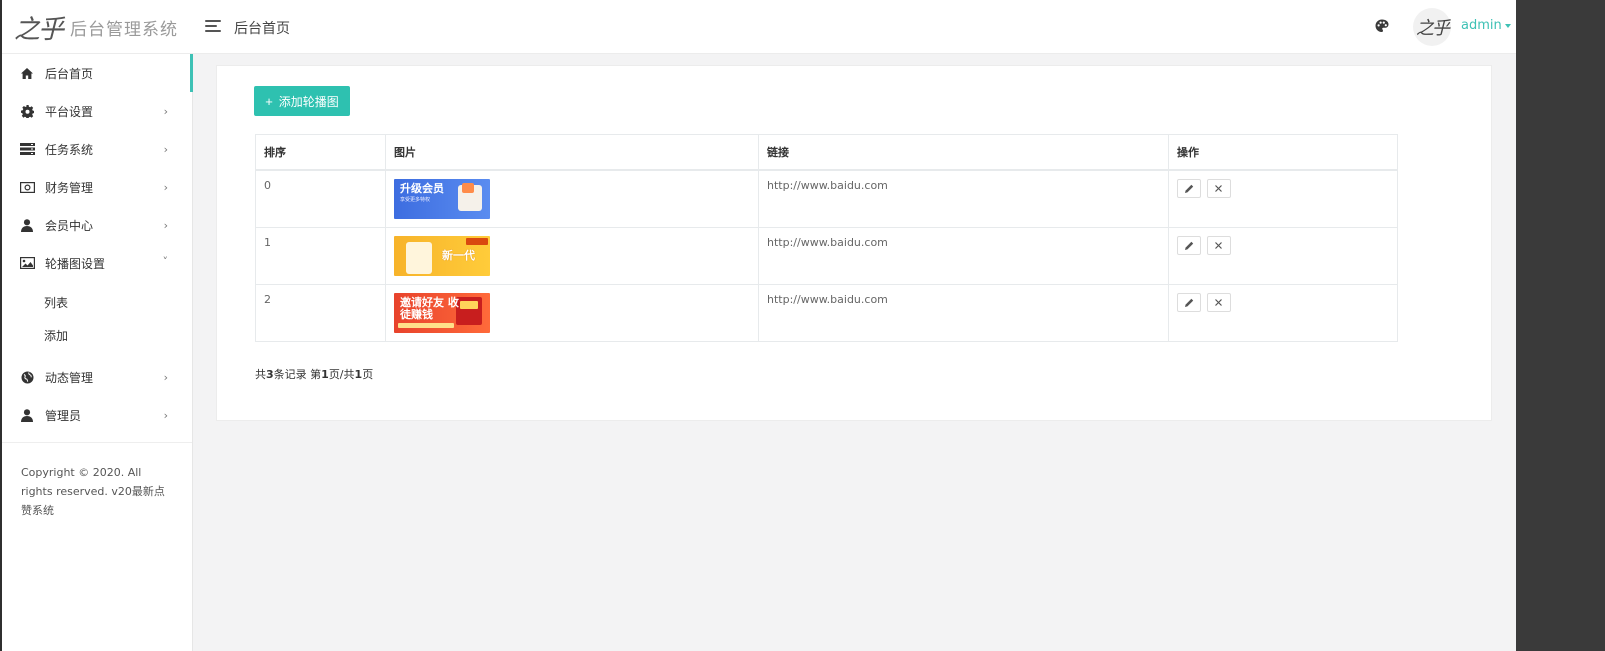  I want to click on pagination-info: 共3条记录 第1页/共1页, so click(314, 374).